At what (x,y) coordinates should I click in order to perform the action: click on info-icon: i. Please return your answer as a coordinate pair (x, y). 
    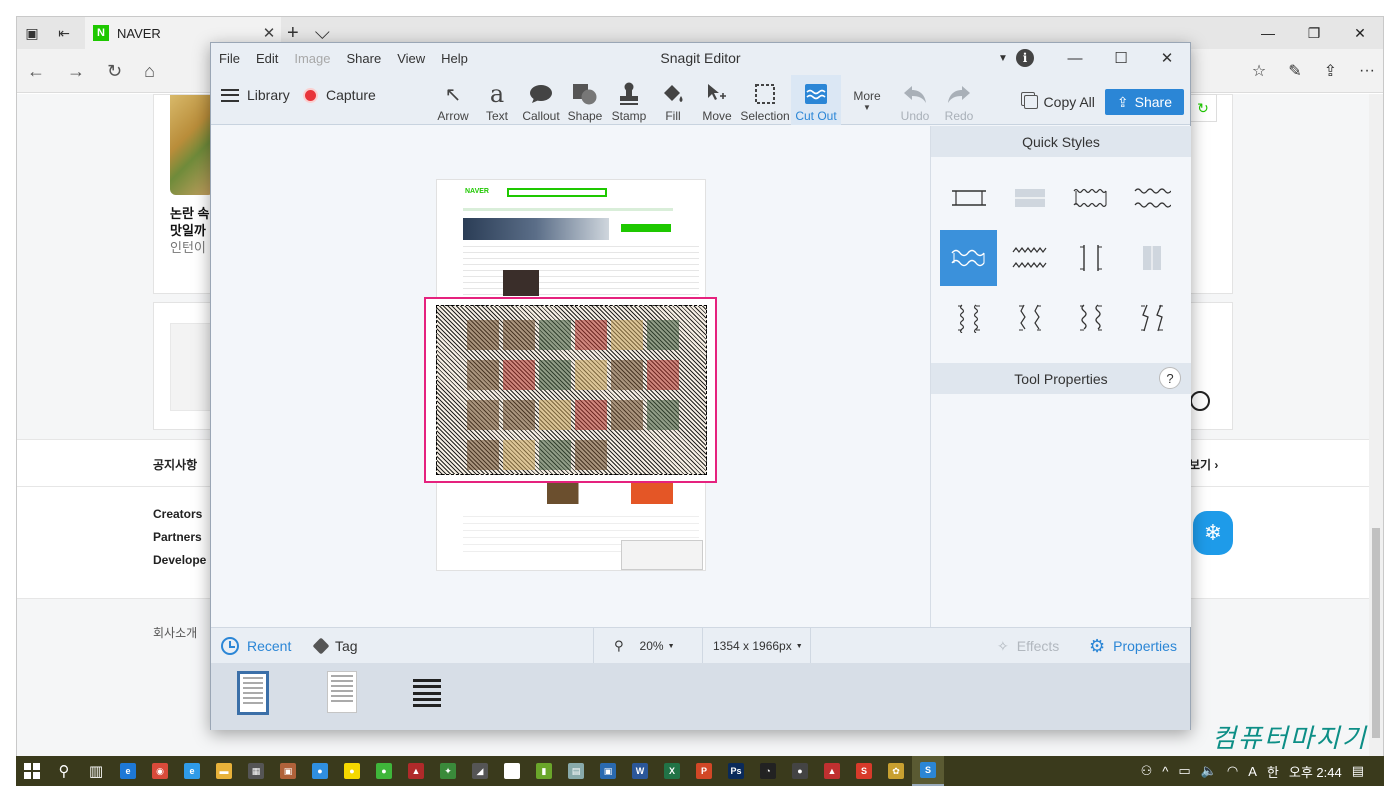
    Looking at the image, I should click on (1025, 58).